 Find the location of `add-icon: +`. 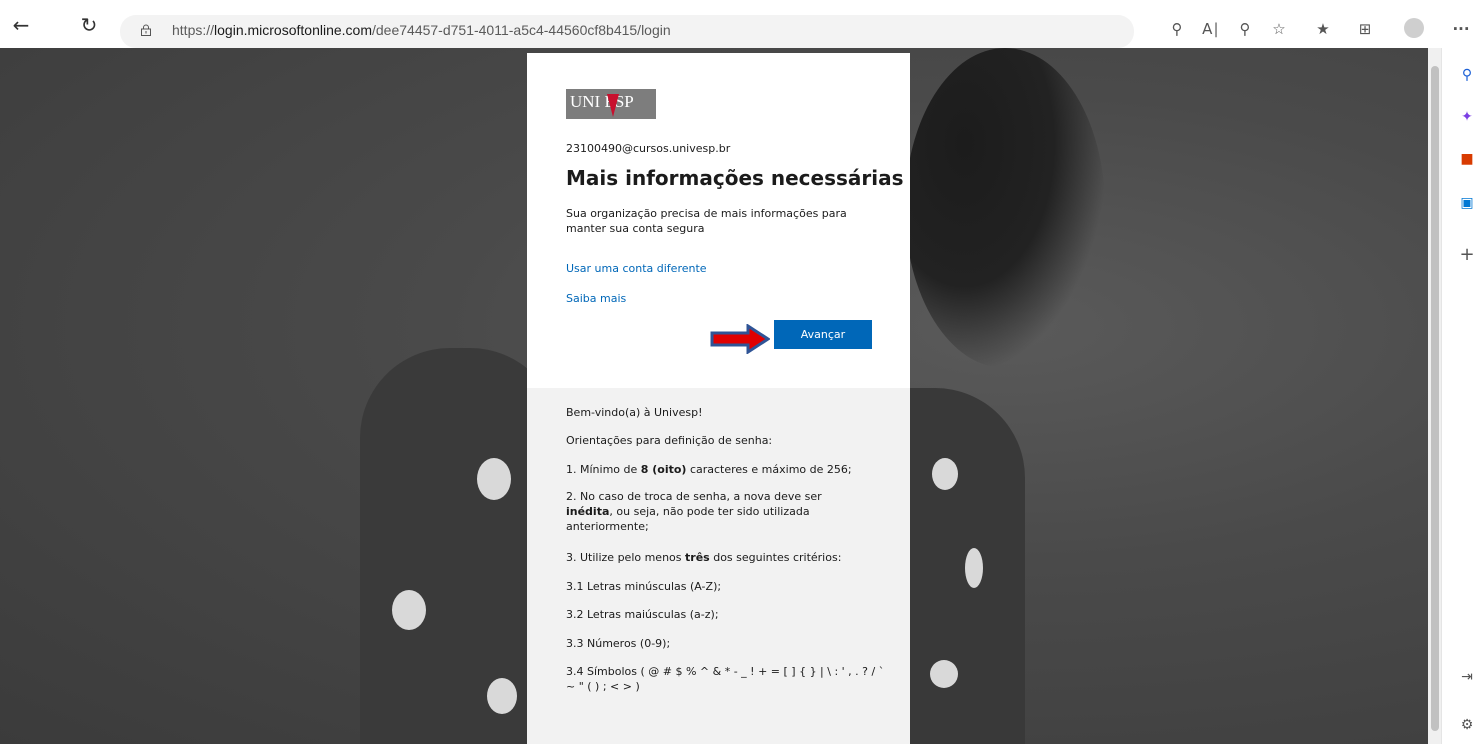

add-icon: + is located at coordinates (1467, 255).